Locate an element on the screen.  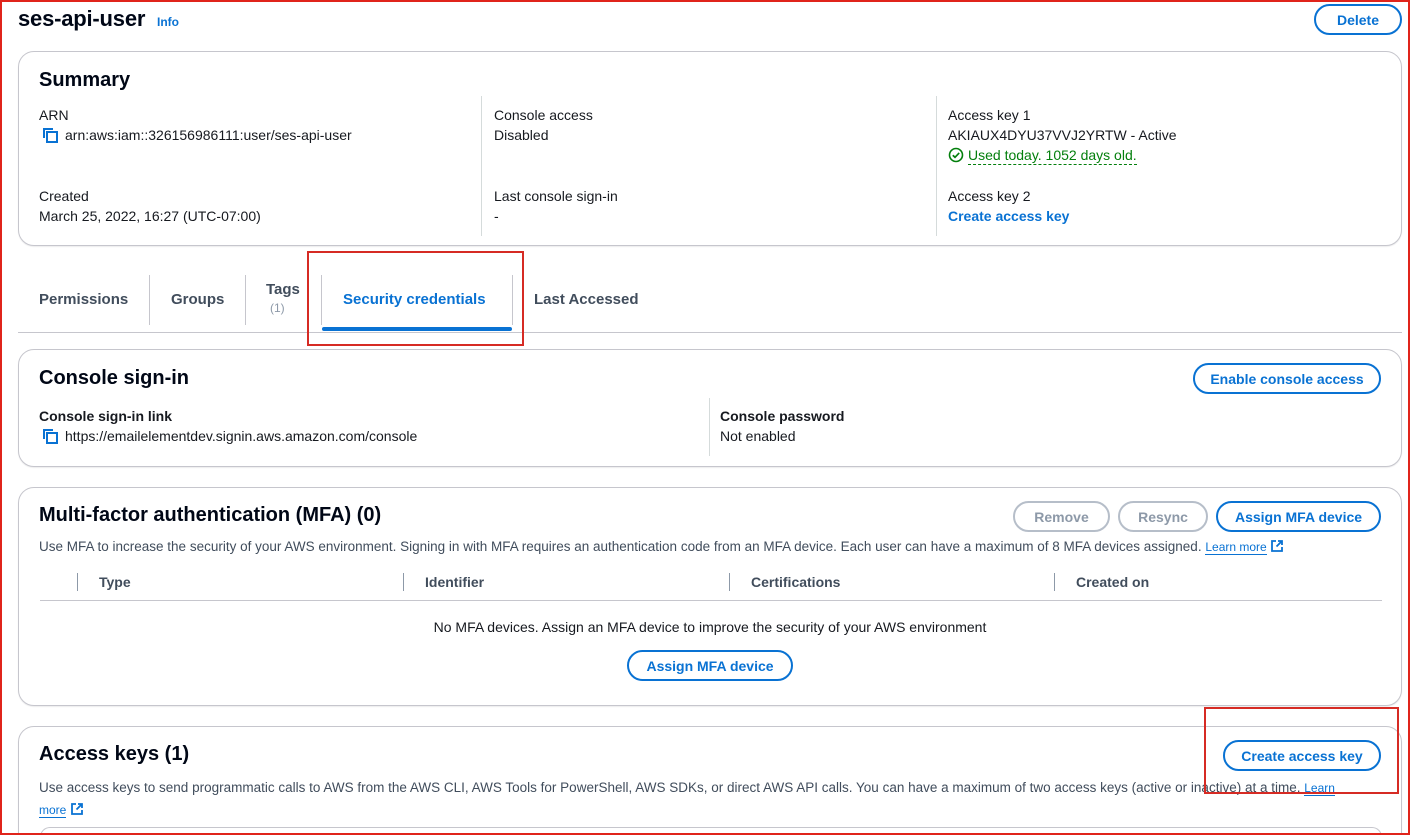
tab-permissions: Permissions is located at coordinates (83, 299).